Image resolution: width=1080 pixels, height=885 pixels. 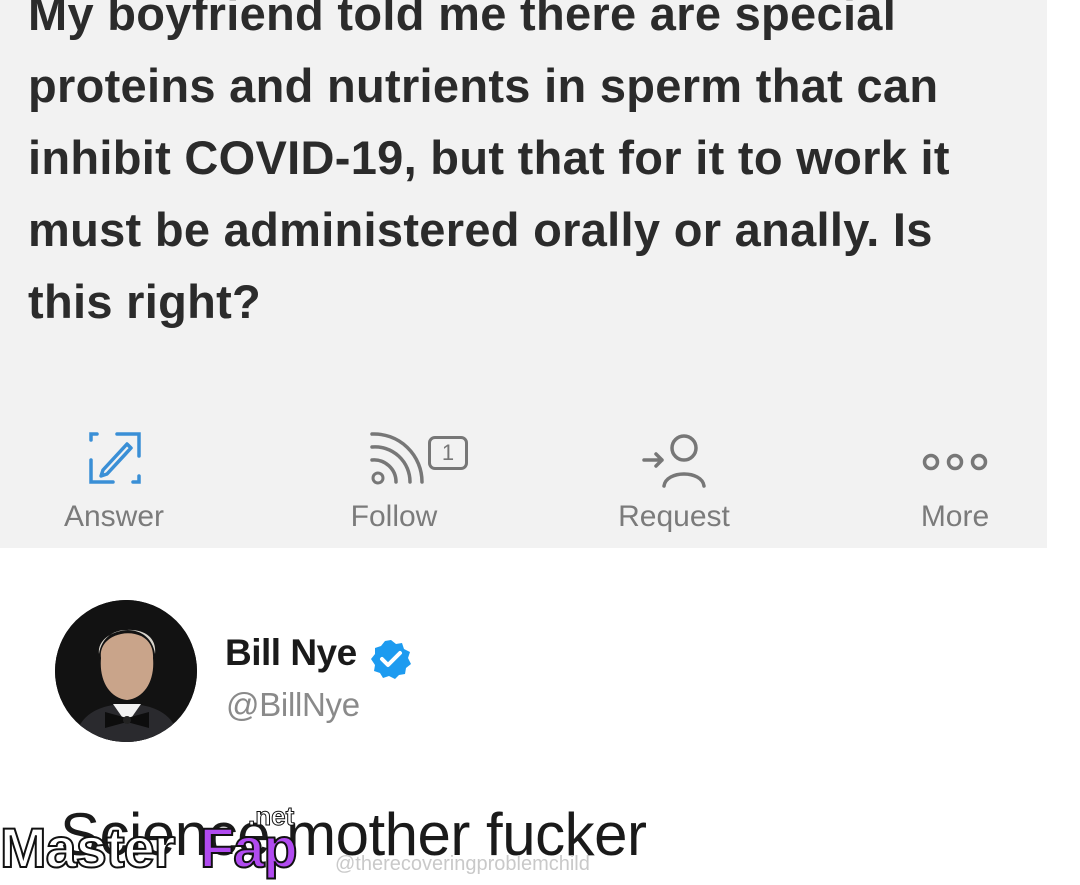 I want to click on image-credit: @therecoveringproblemchild, so click(x=462, y=864).